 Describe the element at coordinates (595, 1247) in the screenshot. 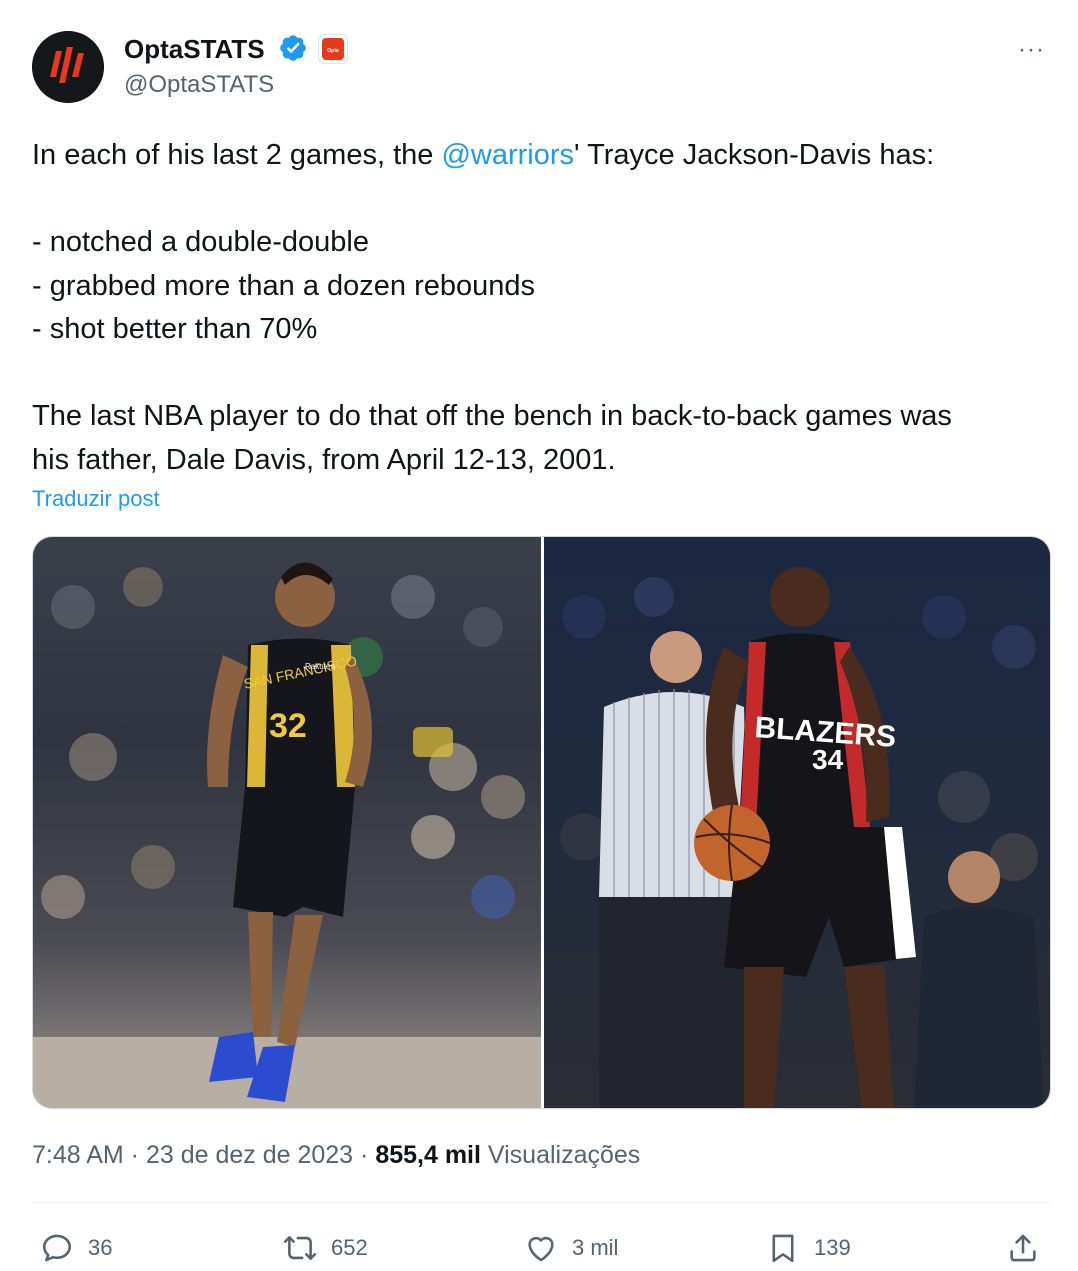

I see `like-count: 3 mil` at that location.